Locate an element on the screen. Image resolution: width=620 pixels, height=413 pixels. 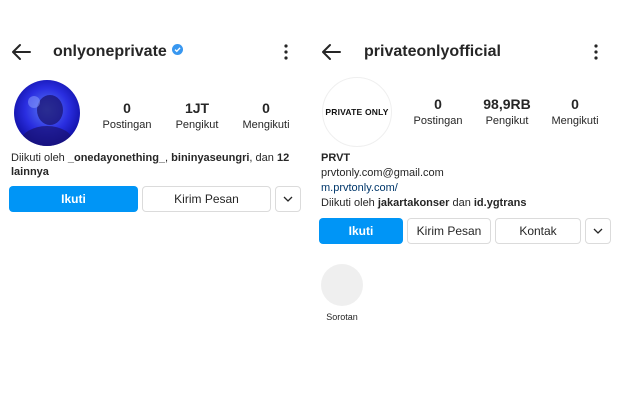
followed-by-separator: dan is located at coordinates (461, 203).